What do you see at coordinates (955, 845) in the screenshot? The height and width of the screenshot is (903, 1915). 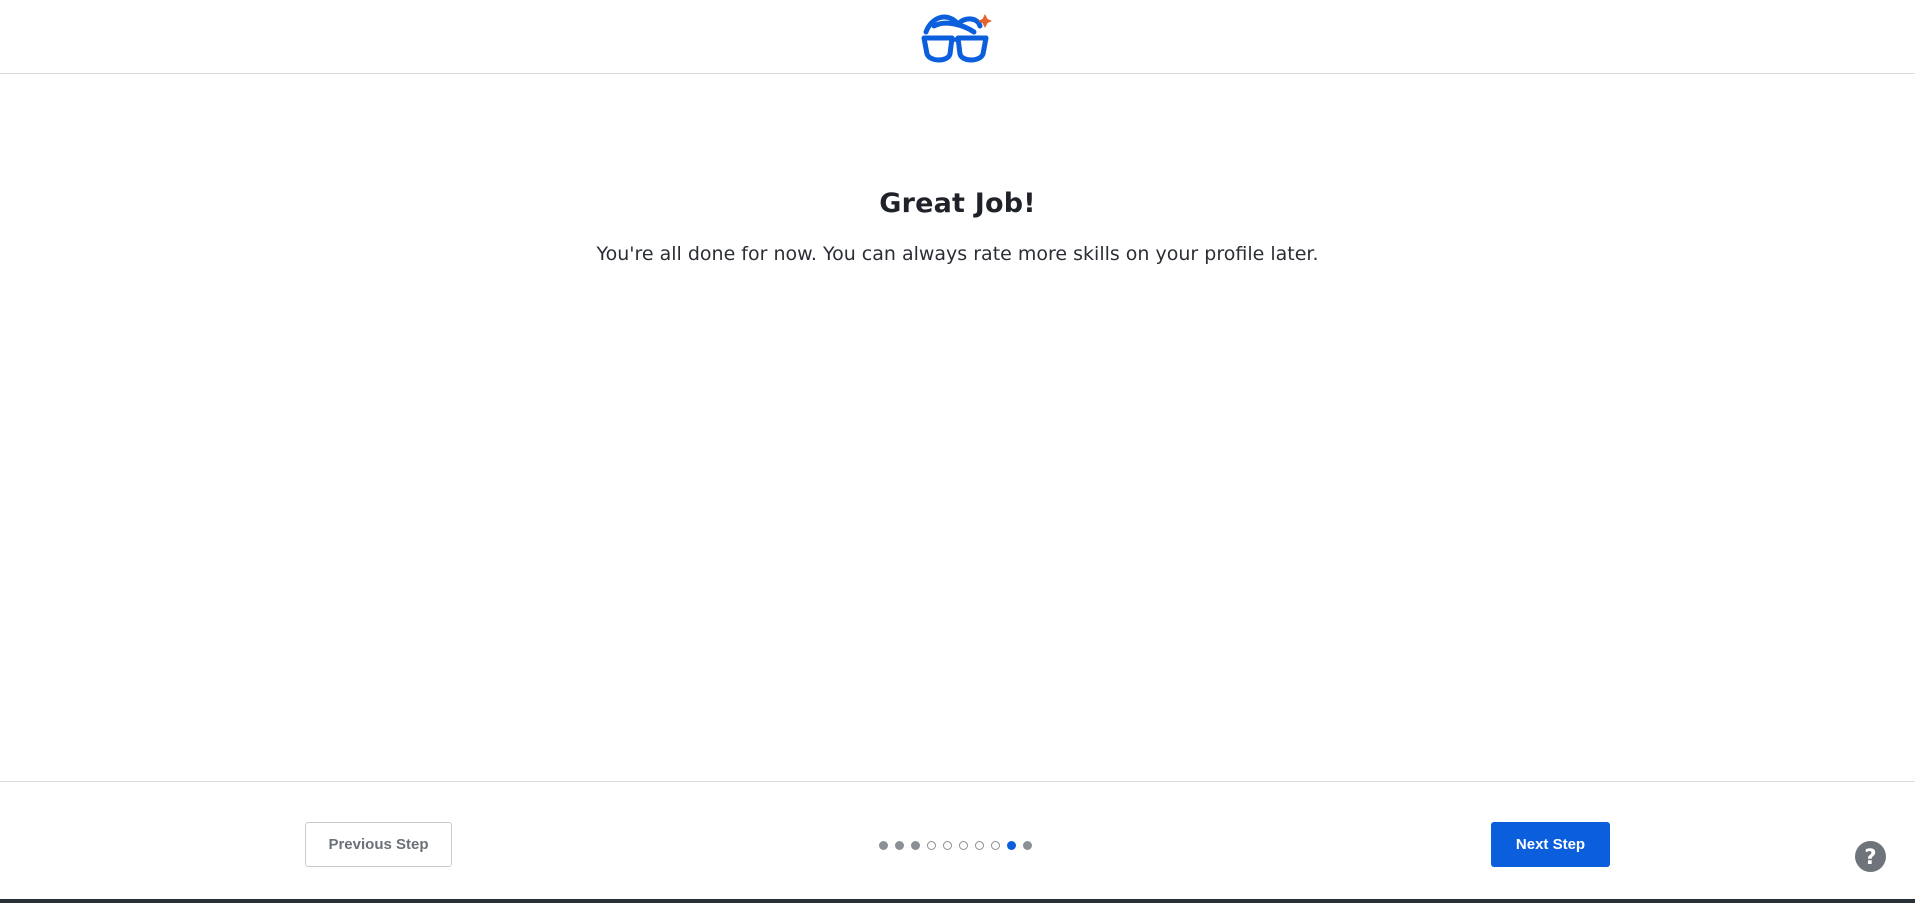 I see `step-indicator` at bounding box center [955, 845].